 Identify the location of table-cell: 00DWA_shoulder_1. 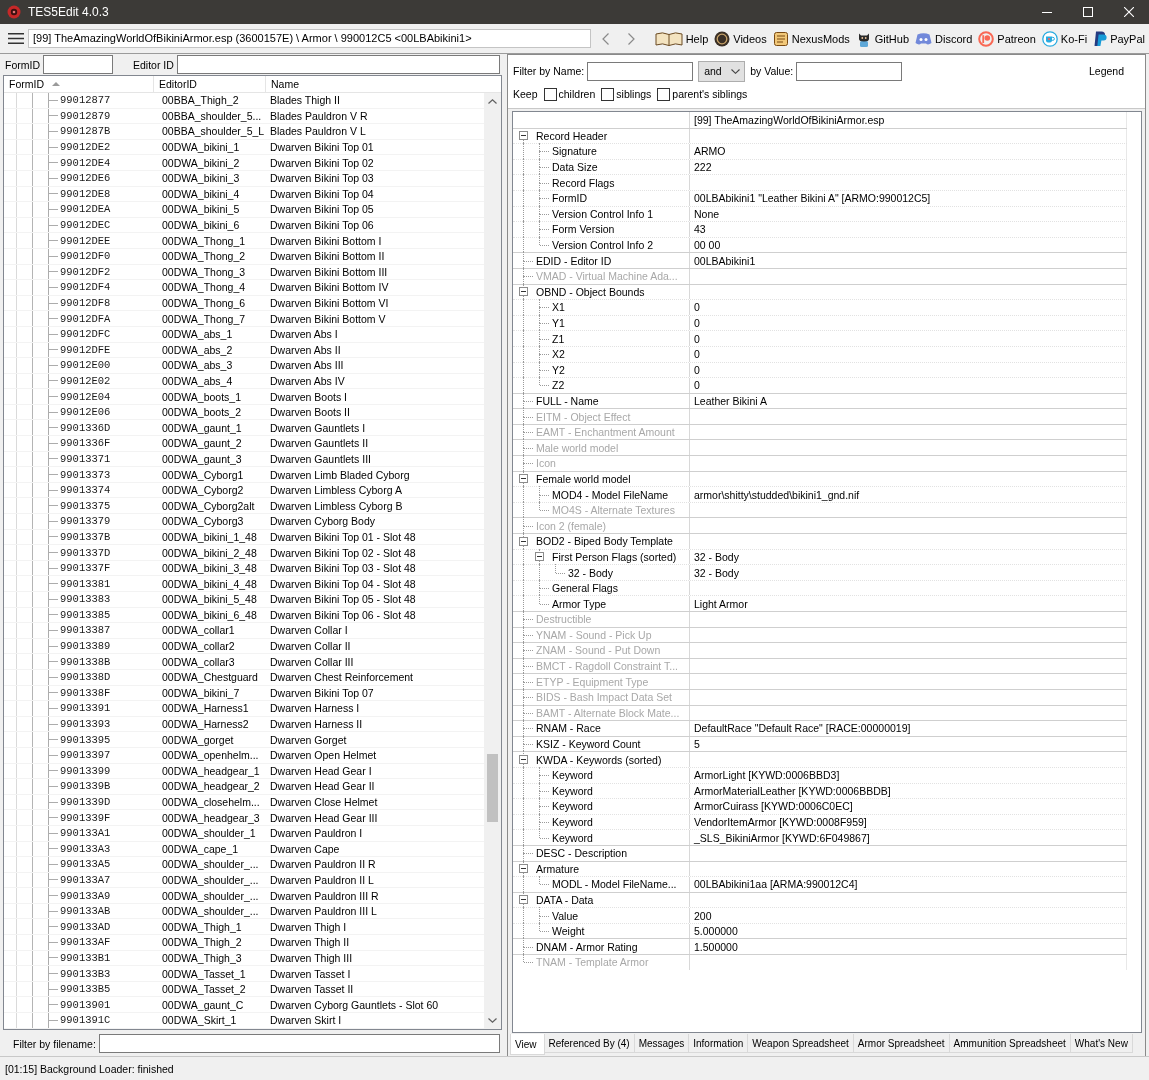
(209, 833).